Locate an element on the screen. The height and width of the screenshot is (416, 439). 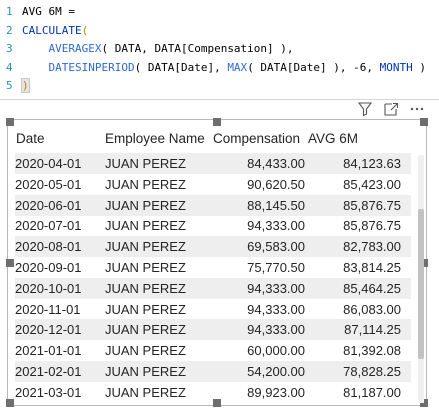
table-row: 2021-02-01 JUAN PEREZ 54,200.00 78,828.25 is located at coordinates (213, 371).